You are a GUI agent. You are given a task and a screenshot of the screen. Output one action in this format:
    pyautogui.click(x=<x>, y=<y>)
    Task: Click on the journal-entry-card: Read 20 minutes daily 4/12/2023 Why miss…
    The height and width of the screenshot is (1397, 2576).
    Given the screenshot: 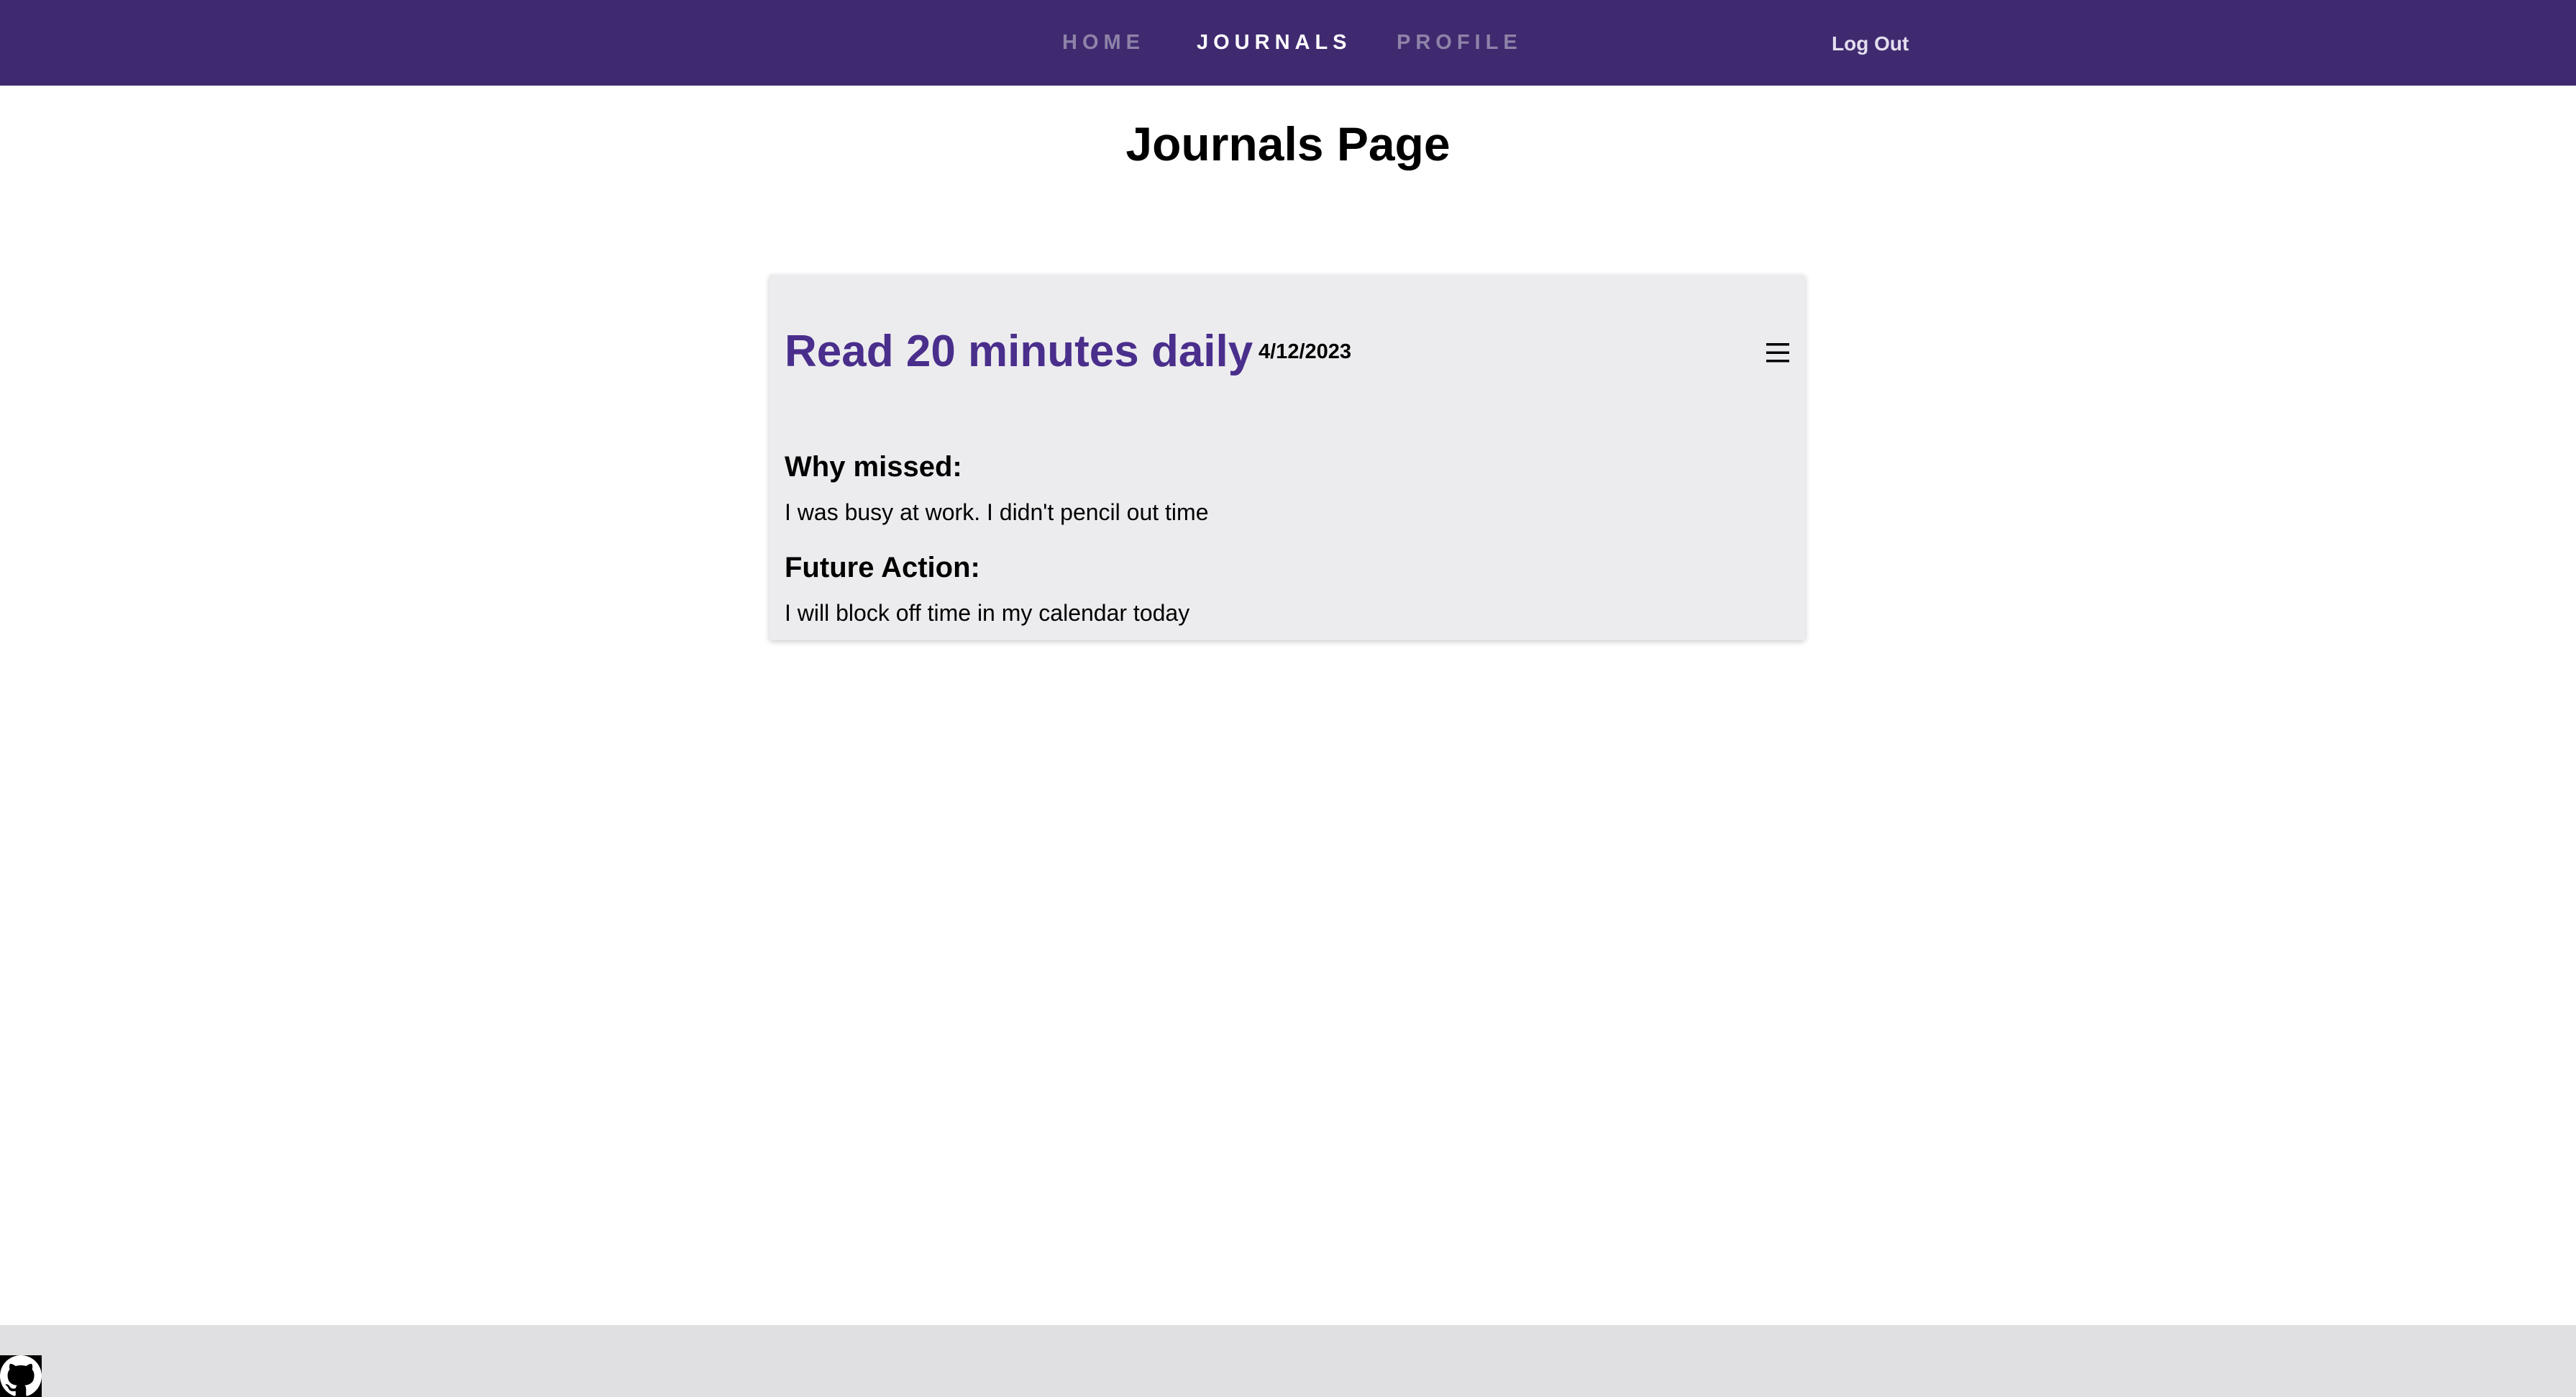 What is the action you would take?
    pyautogui.click(x=1287, y=457)
    